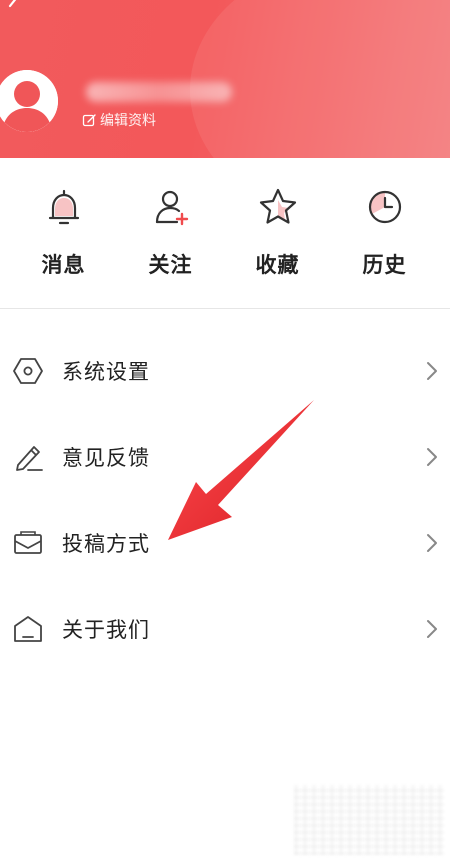 The image size is (450, 861). What do you see at coordinates (128, 121) in the screenshot?
I see `edit-profile-label: 编辑资料` at bounding box center [128, 121].